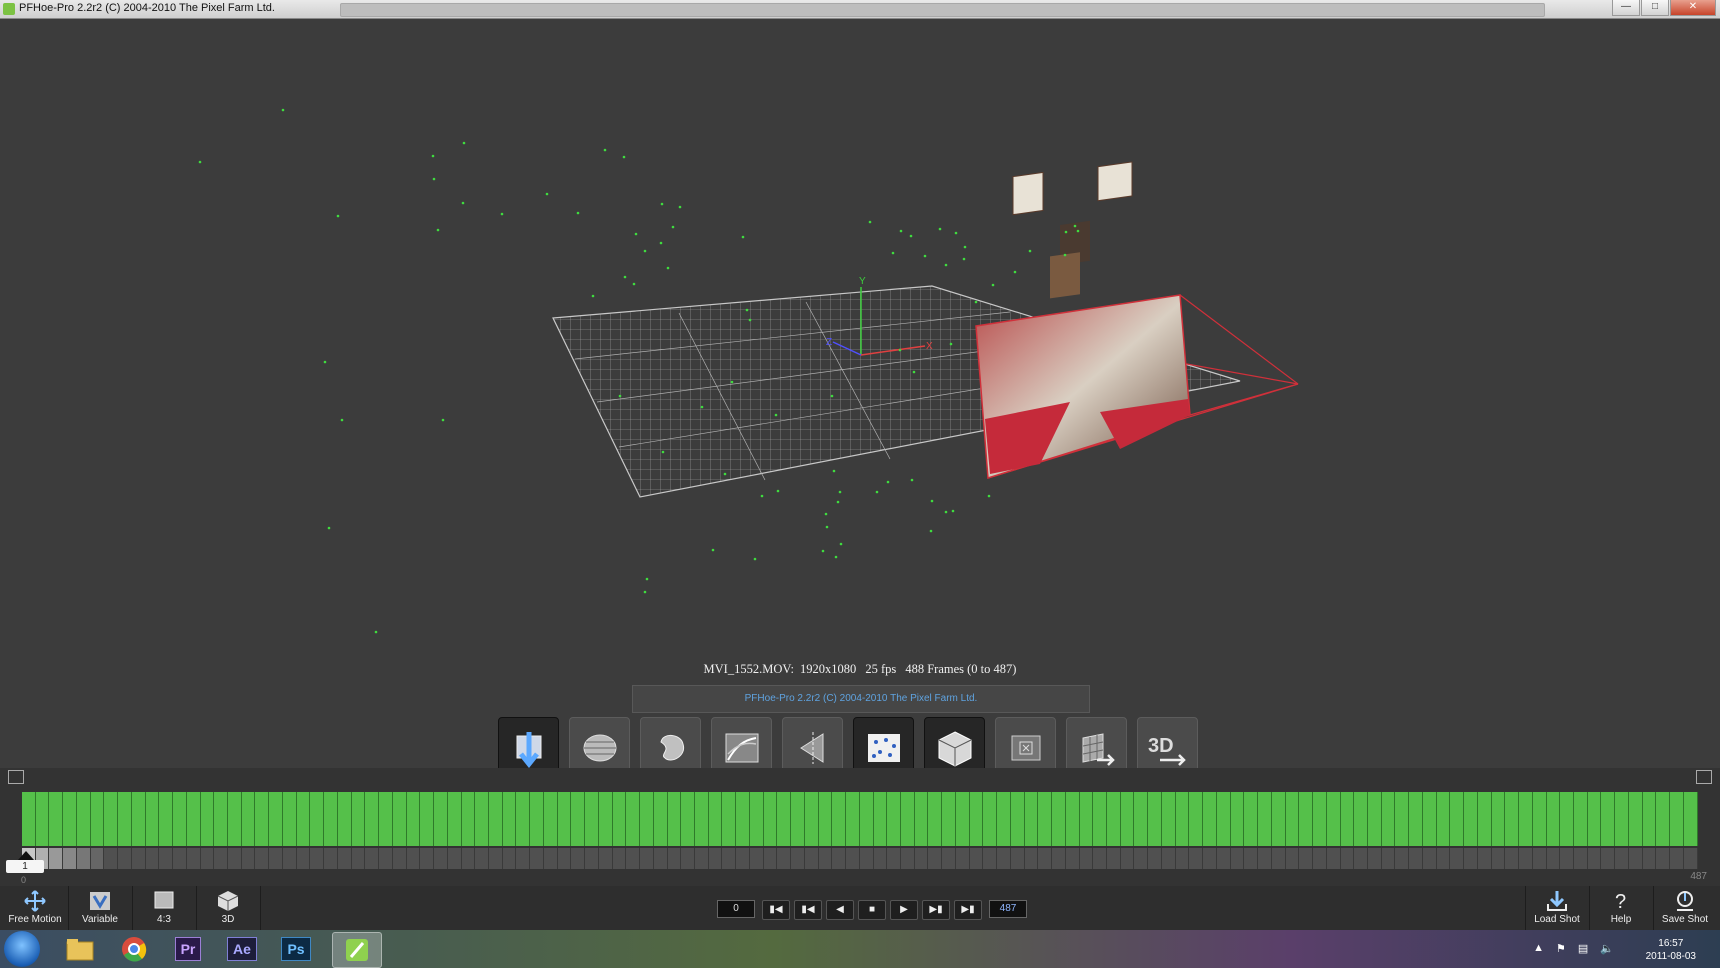 This screenshot has width=1720, height=968. What do you see at coordinates (1693, 8) in the screenshot?
I see `close-button: ✕` at bounding box center [1693, 8].